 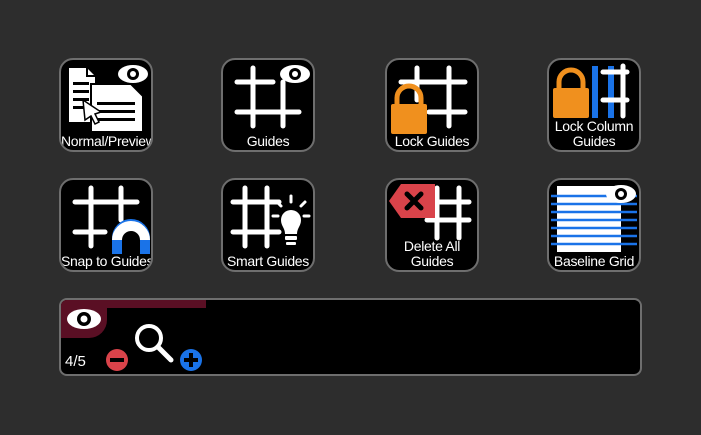 I want to click on lock-guides-label: Lock Guides, so click(x=432, y=141).